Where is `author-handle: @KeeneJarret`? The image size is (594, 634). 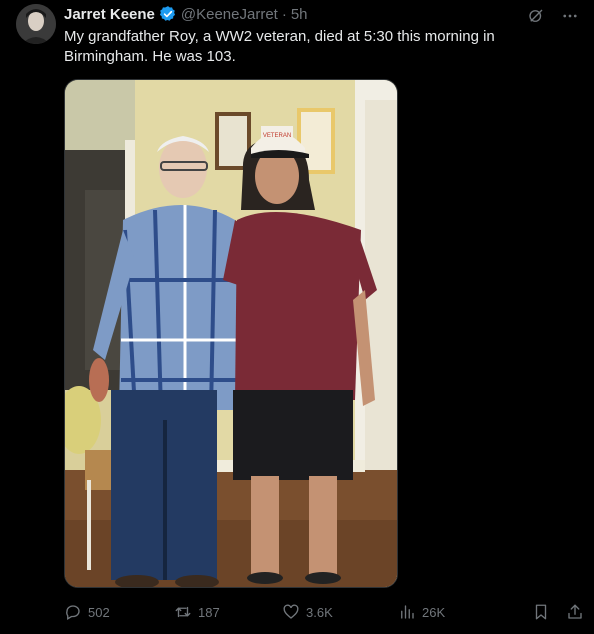
author-handle: @KeeneJarret is located at coordinates (229, 14).